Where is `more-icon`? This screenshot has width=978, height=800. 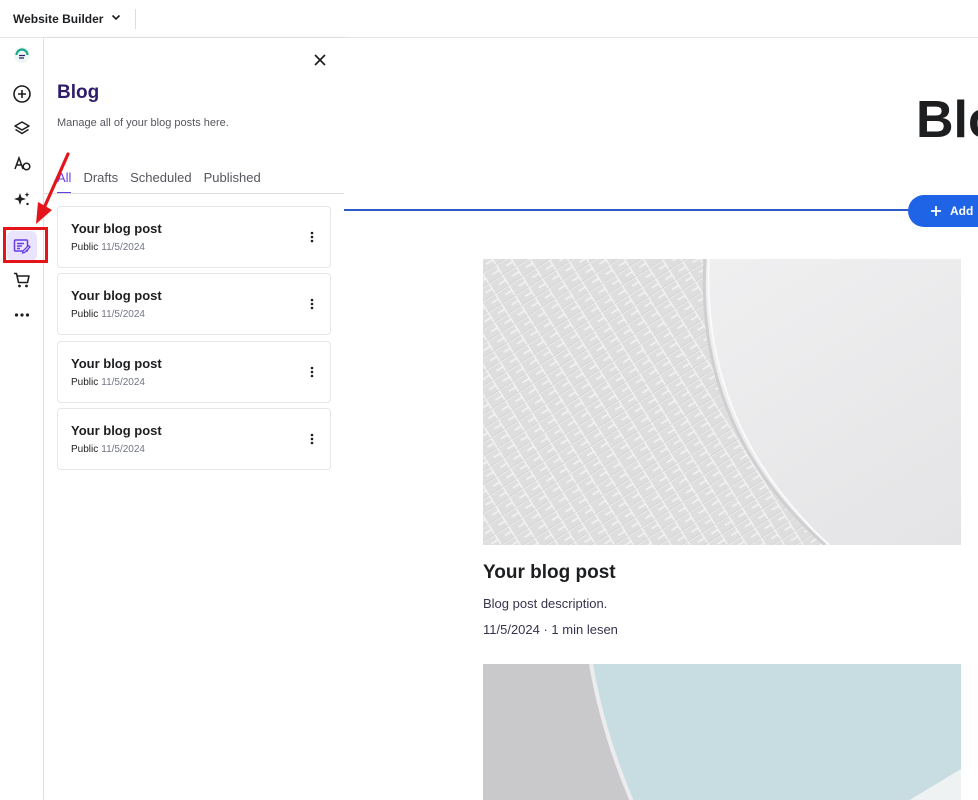
more-icon is located at coordinates (22, 315).